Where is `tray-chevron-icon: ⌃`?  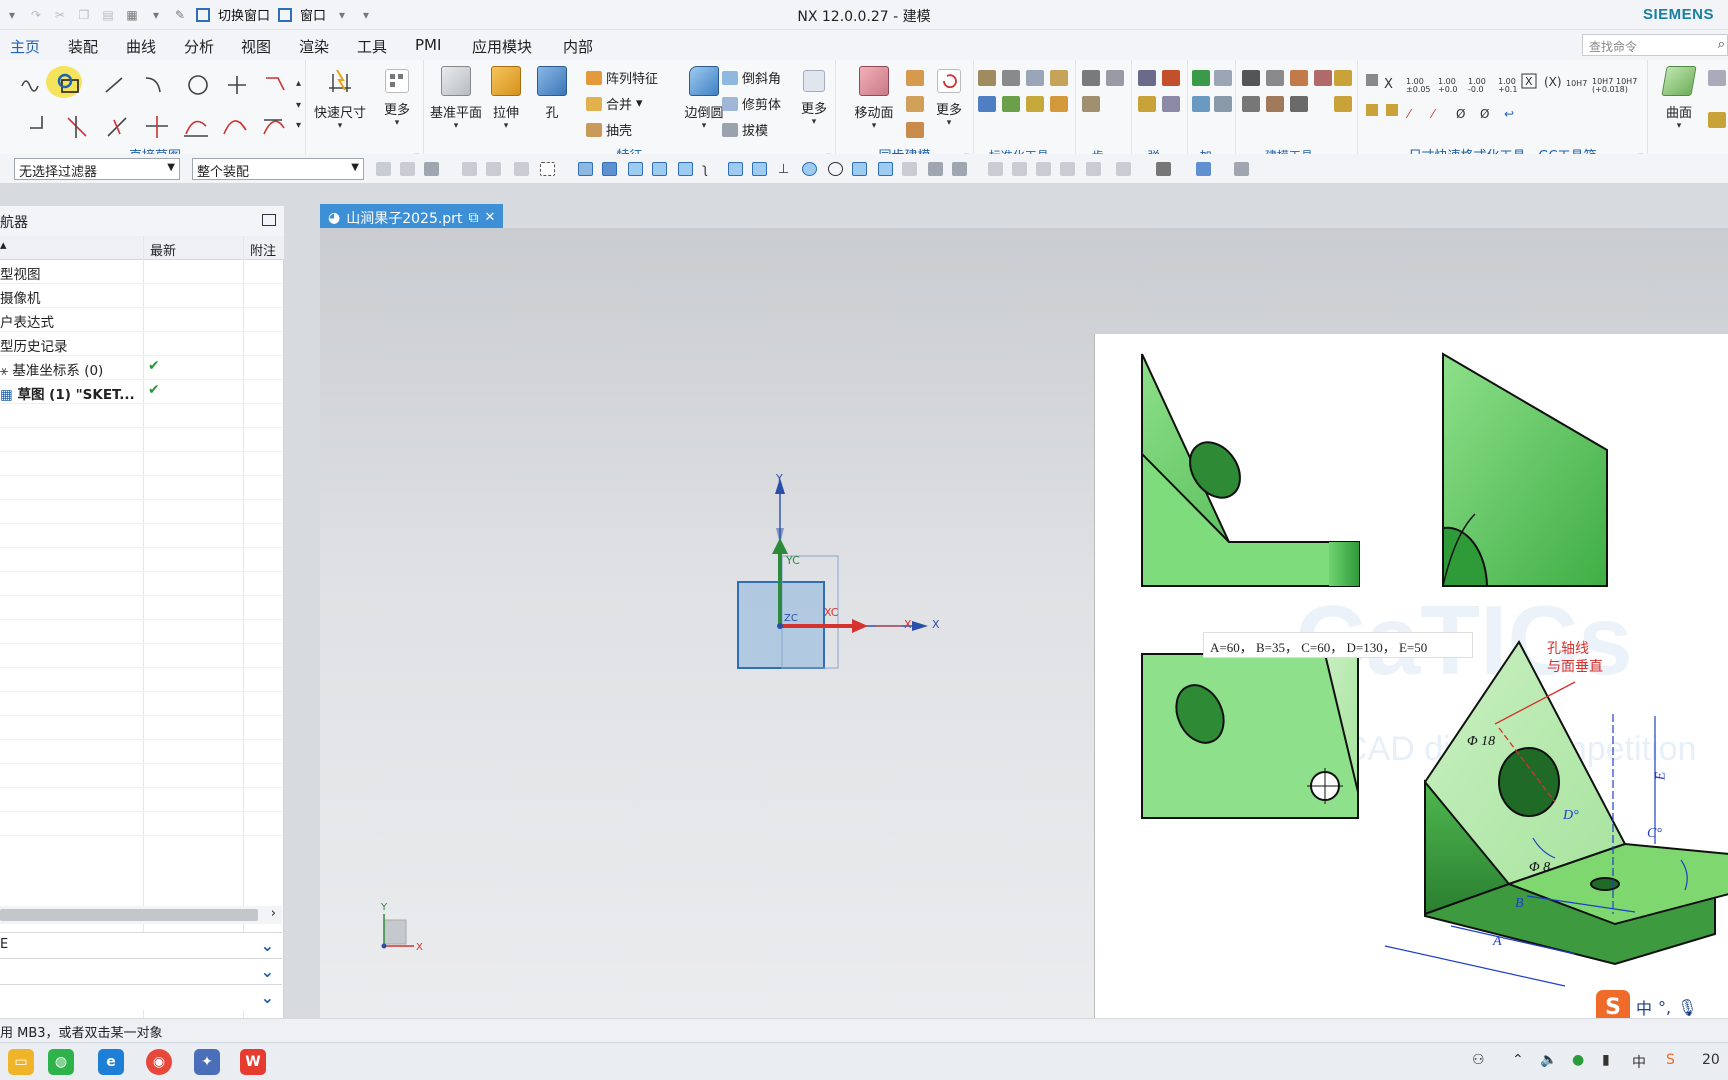 tray-chevron-icon: ⌃ is located at coordinates (1518, 1060).